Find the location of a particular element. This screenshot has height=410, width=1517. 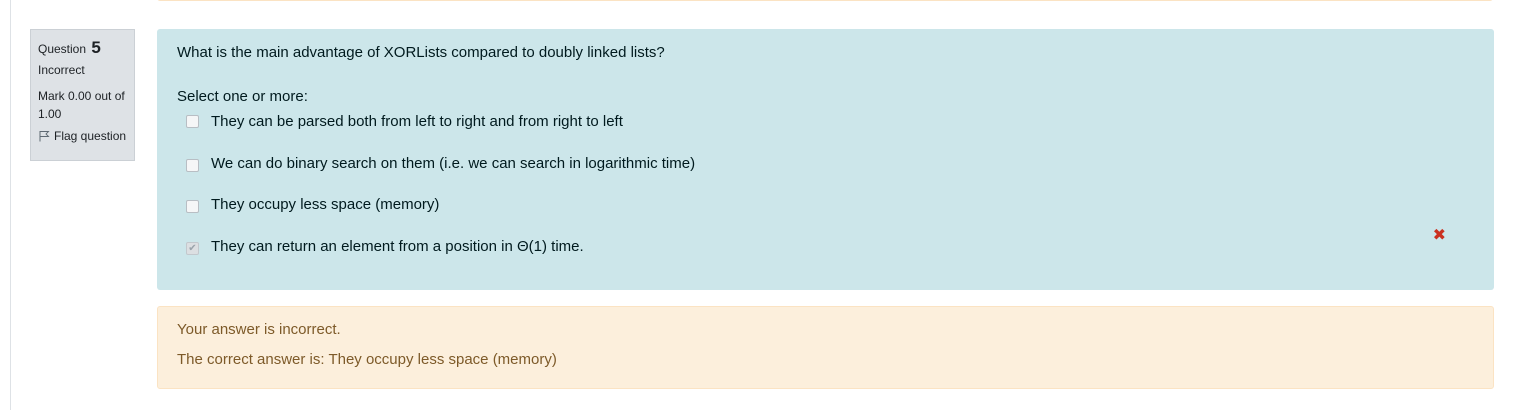

flag-question-label: Flag question is located at coordinates (90, 136).